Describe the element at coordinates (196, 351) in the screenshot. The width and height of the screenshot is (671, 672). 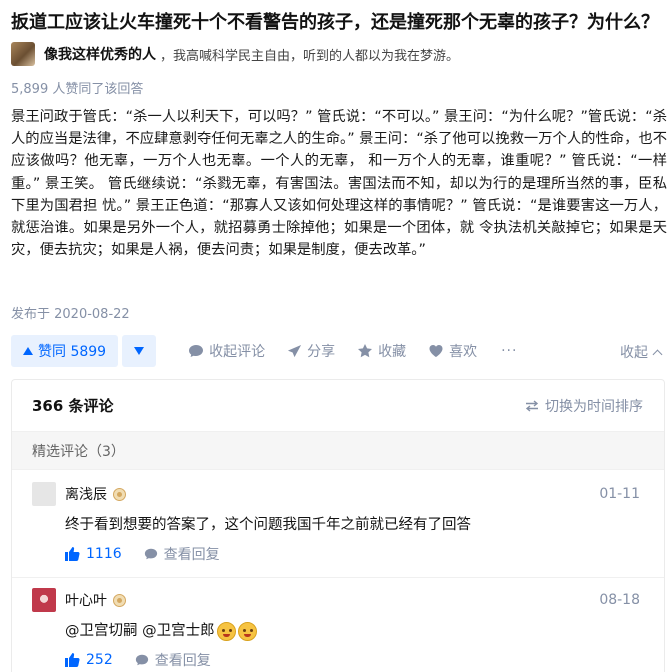
I see `comment-bubble-icon` at that location.